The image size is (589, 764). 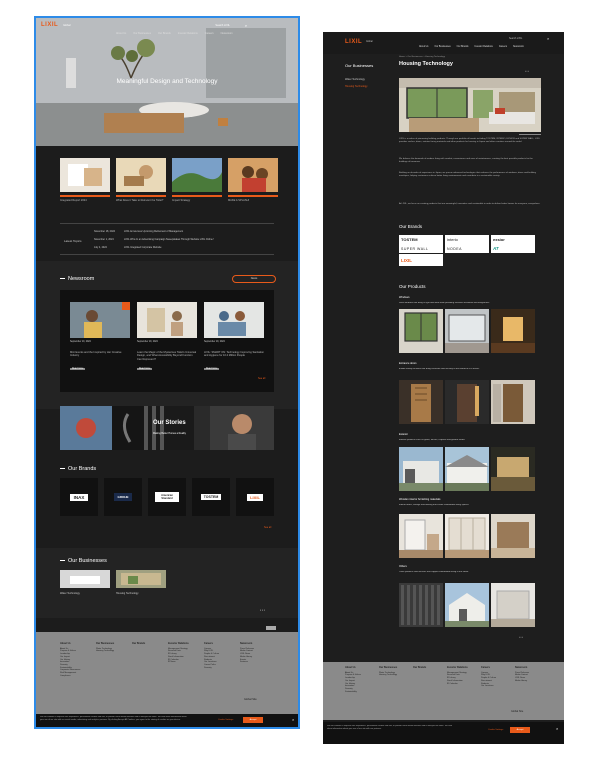 I want to click on right-nav-newsroom: Newsroom, so click(x=518, y=47).